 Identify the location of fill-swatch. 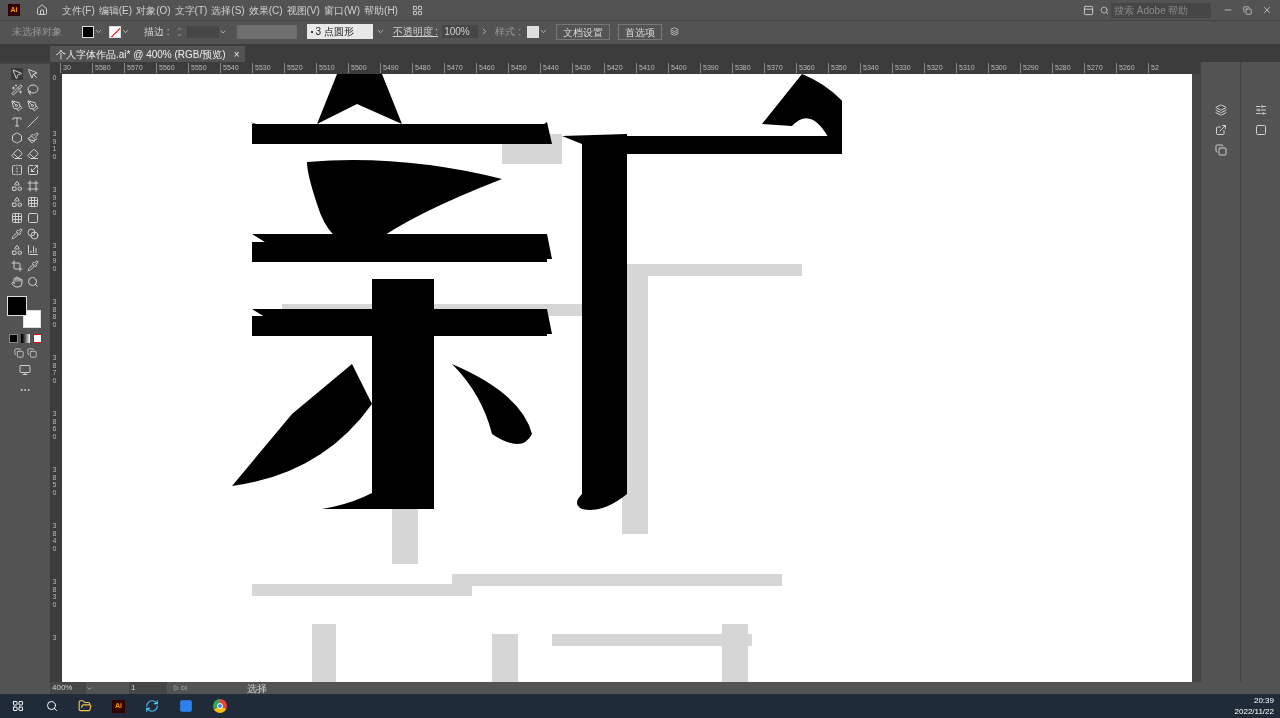
(88, 31).